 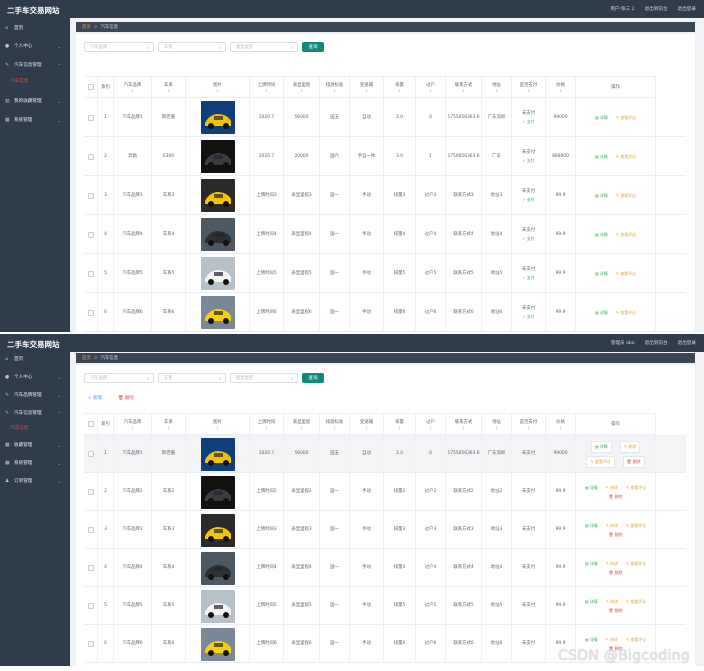 What do you see at coordinates (35, 445) in the screenshot?
I see `sidebar-item-favorites: ▦ 收藏管理 ⌄` at bounding box center [35, 445].